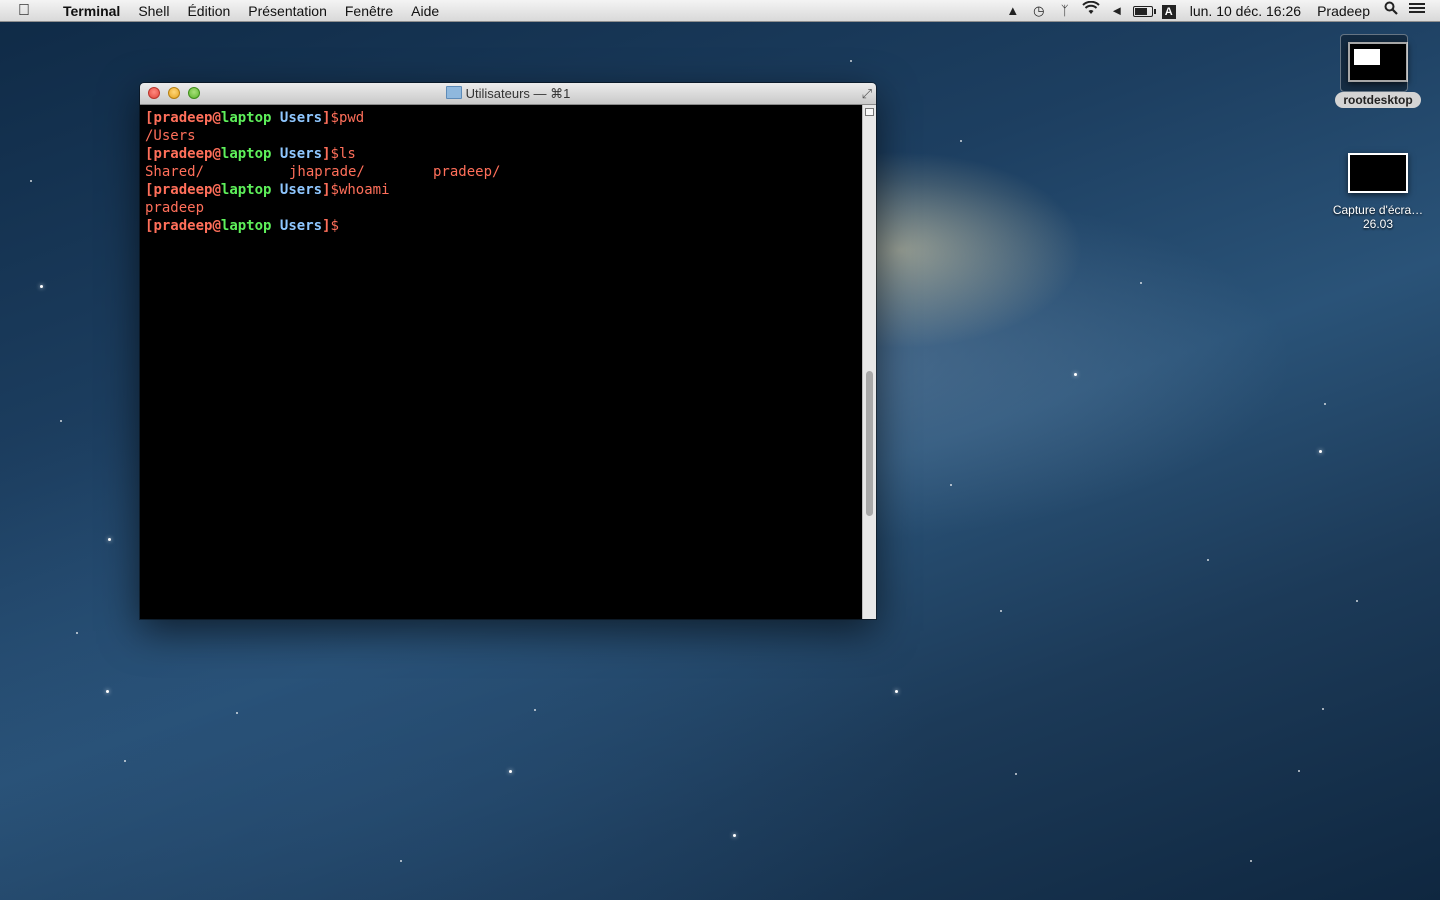  Describe the element at coordinates (869, 362) in the screenshot. I see `terminal-scrollbar` at that location.